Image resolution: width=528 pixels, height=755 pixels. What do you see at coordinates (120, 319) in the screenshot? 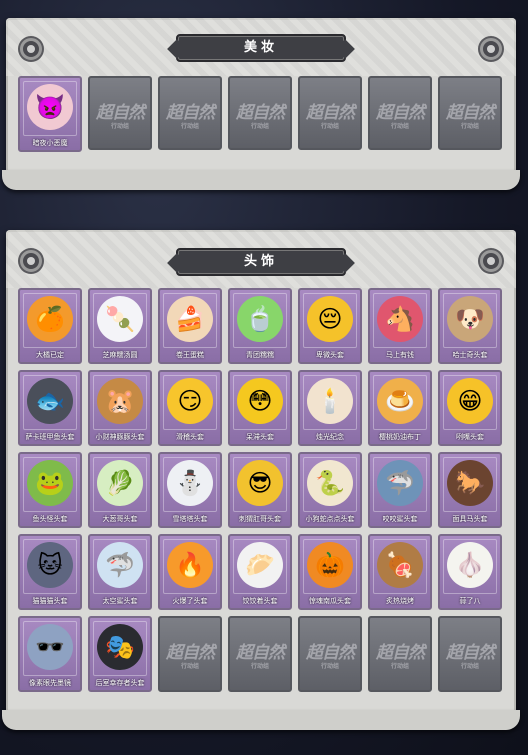
I see `headwear-item-icon: 🍡` at bounding box center [120, 319].